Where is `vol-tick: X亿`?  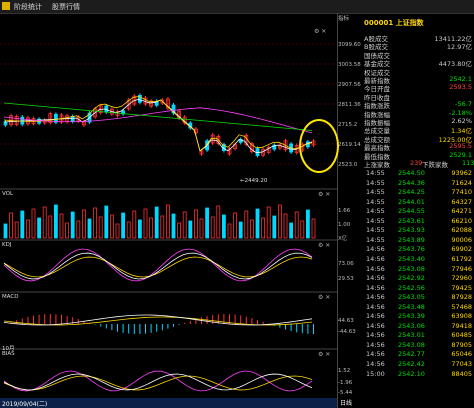
vol-tick: X亿 is located at coordinates (343, 239).